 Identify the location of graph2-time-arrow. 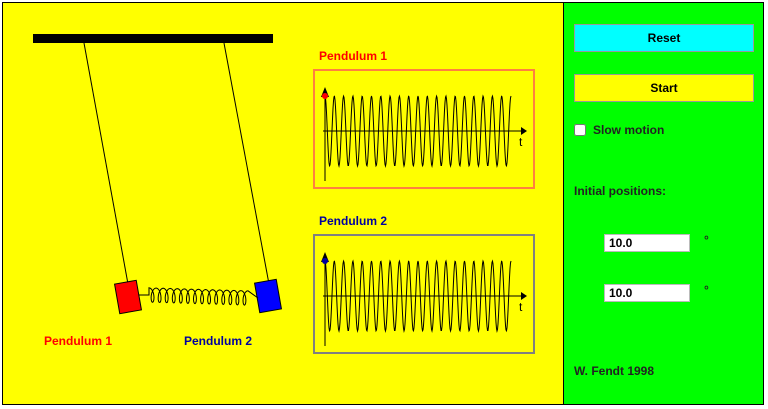
(524, 296).